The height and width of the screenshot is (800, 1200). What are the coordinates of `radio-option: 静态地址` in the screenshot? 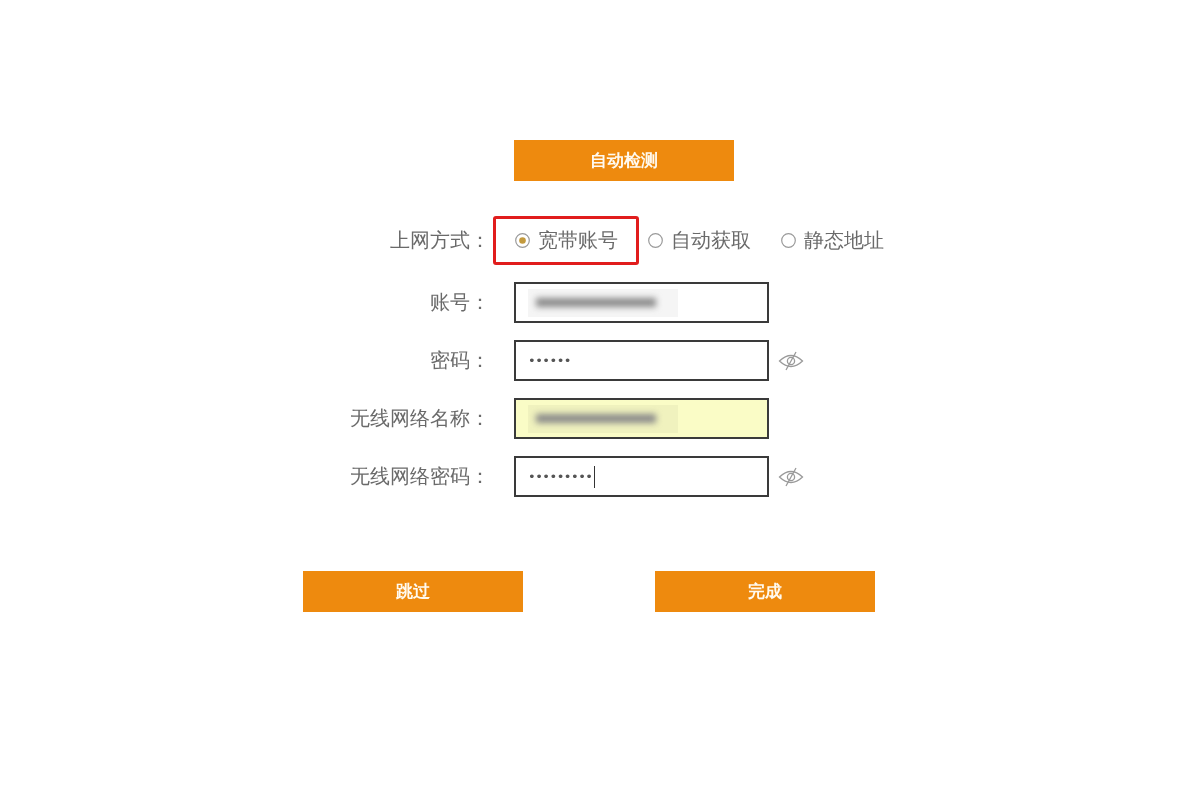 It's located at (832, 240).